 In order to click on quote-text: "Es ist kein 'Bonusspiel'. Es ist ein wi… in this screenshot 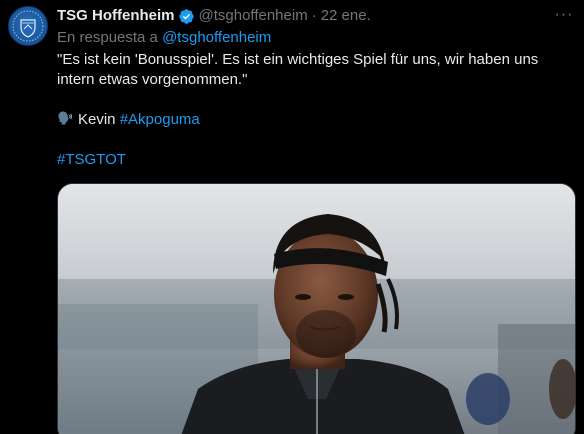, I will do `click(298, 69)`.